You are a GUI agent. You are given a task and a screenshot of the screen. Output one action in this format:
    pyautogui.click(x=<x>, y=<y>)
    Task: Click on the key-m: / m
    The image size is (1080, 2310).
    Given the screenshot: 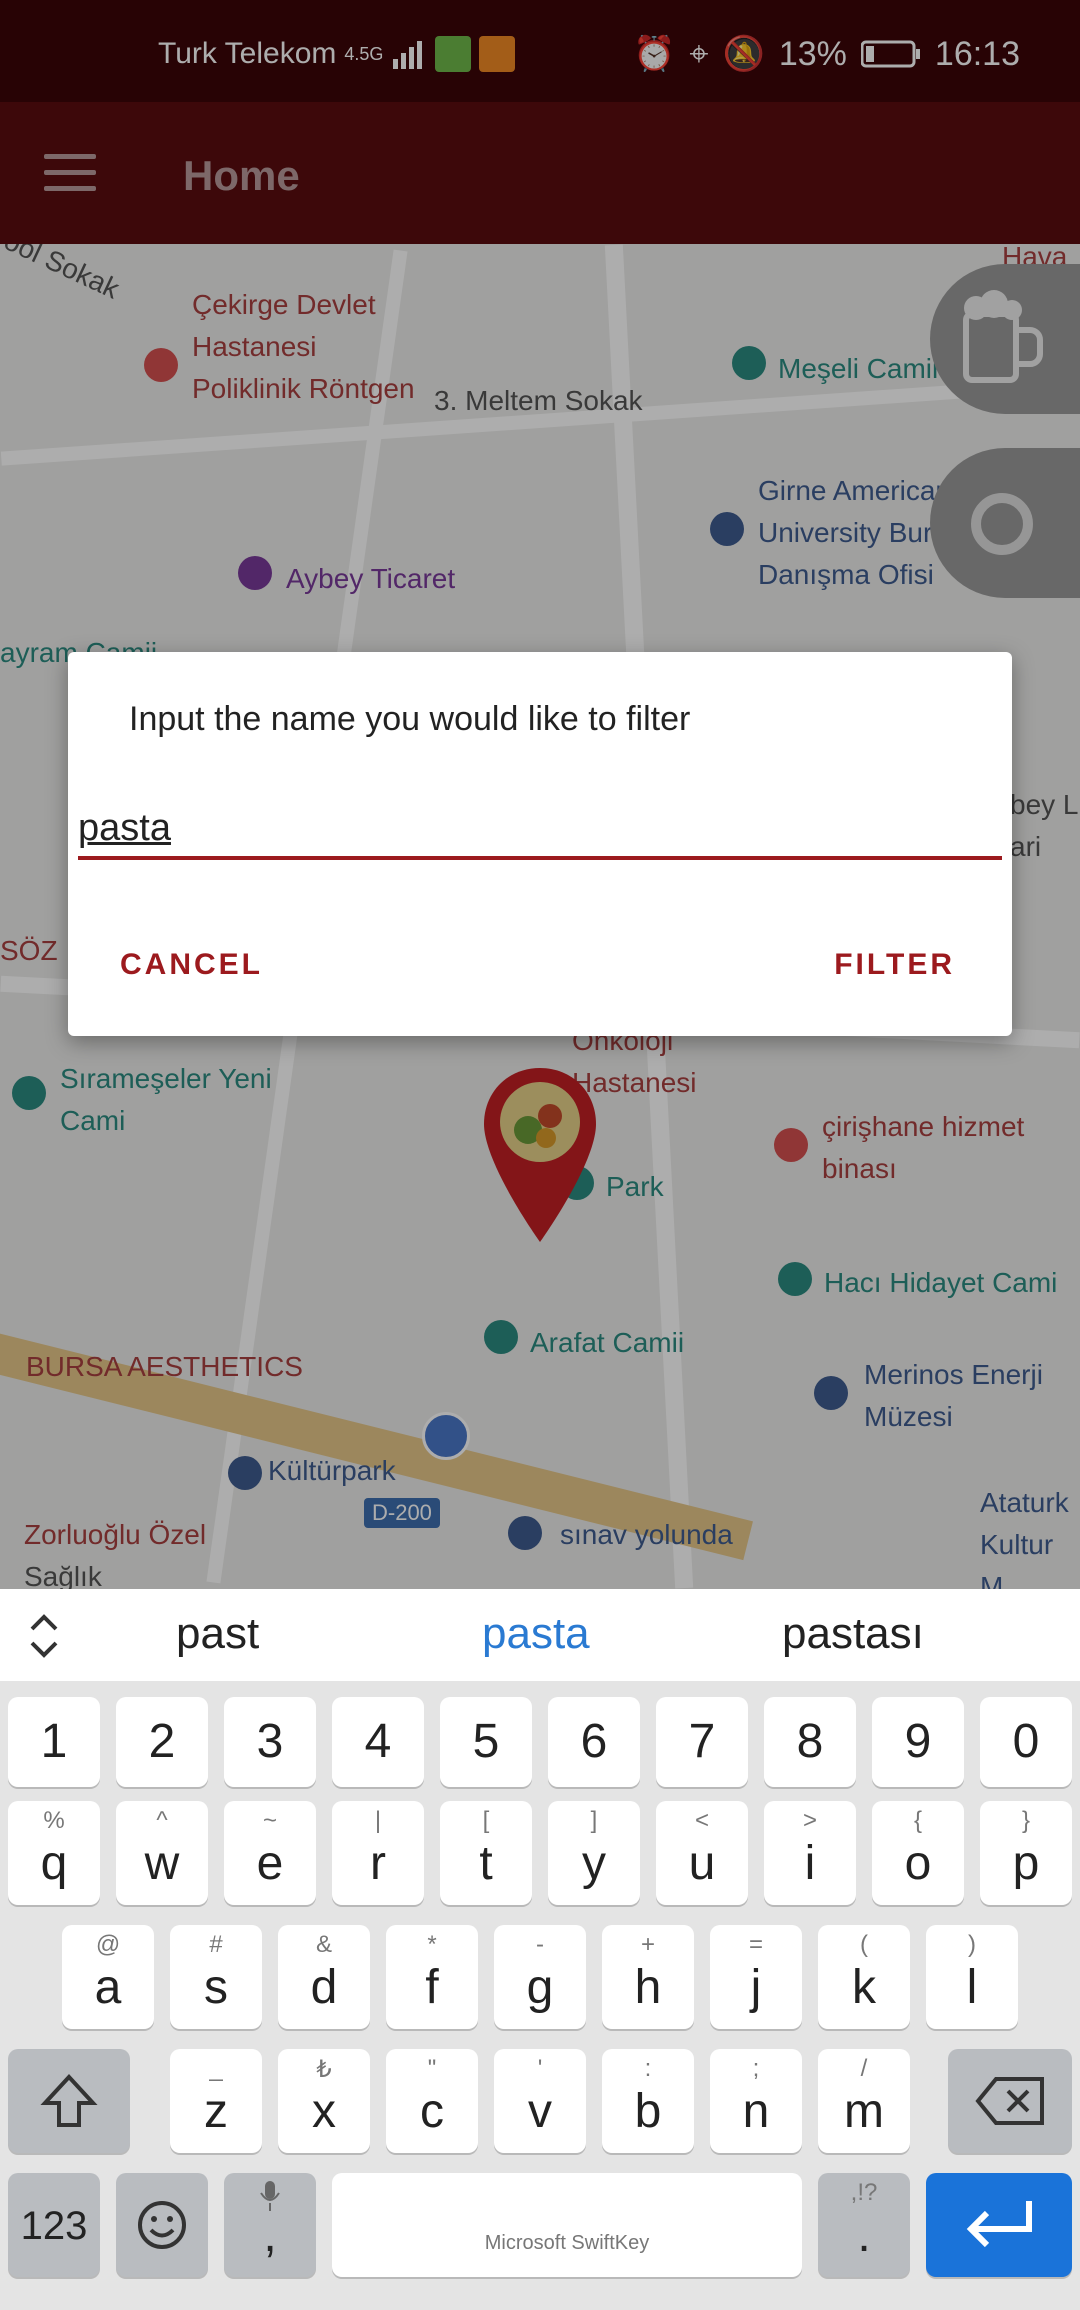 What is the action you would take?
    pyautogui.click(x=864, y=2101)
    